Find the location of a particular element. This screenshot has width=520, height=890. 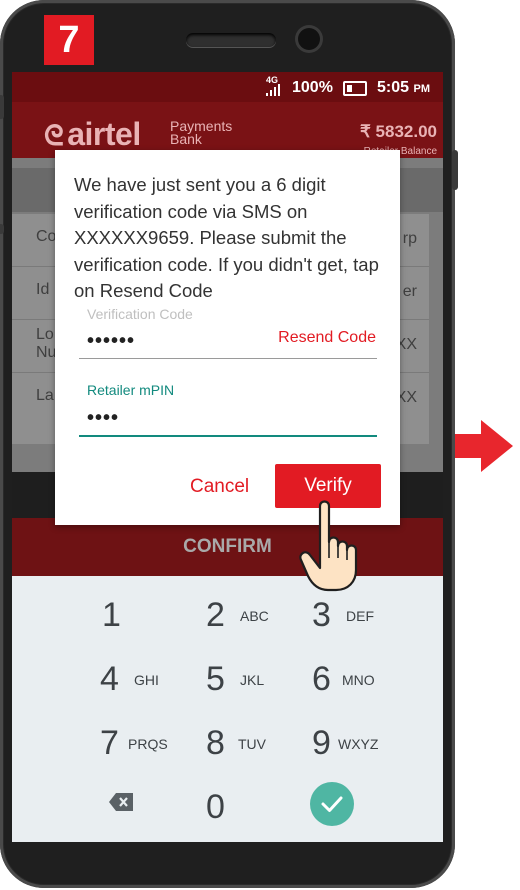

airtel-swirl-icon: ᘓ is located at coordinates (54, 135).